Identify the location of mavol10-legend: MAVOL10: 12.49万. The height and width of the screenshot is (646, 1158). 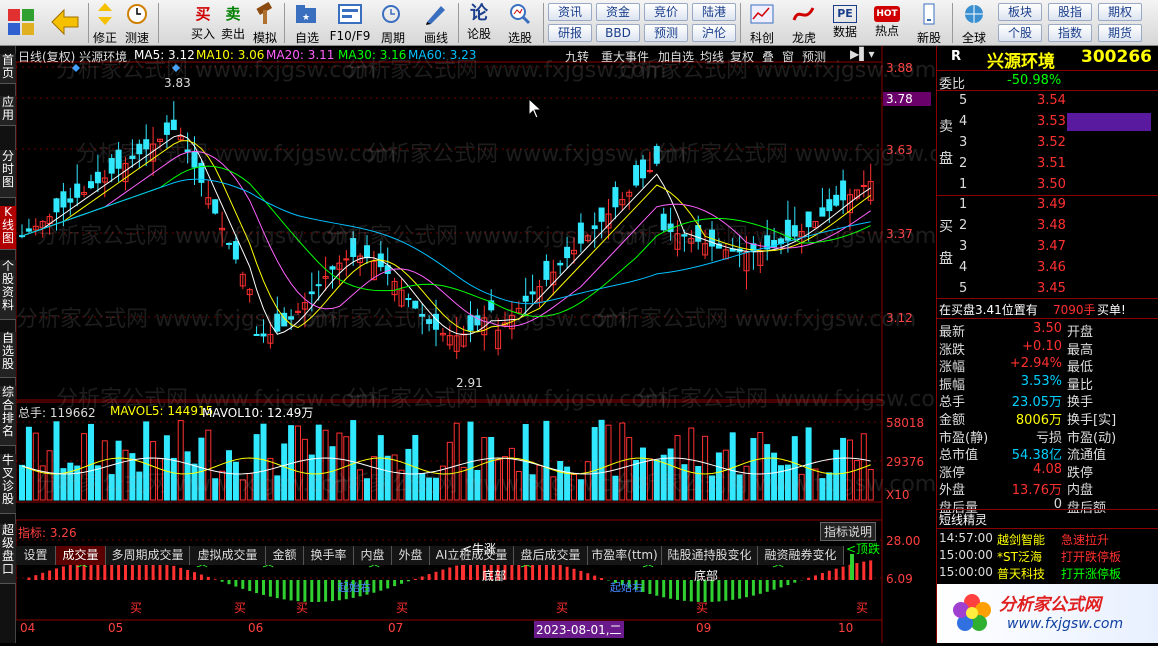
(258, 413).